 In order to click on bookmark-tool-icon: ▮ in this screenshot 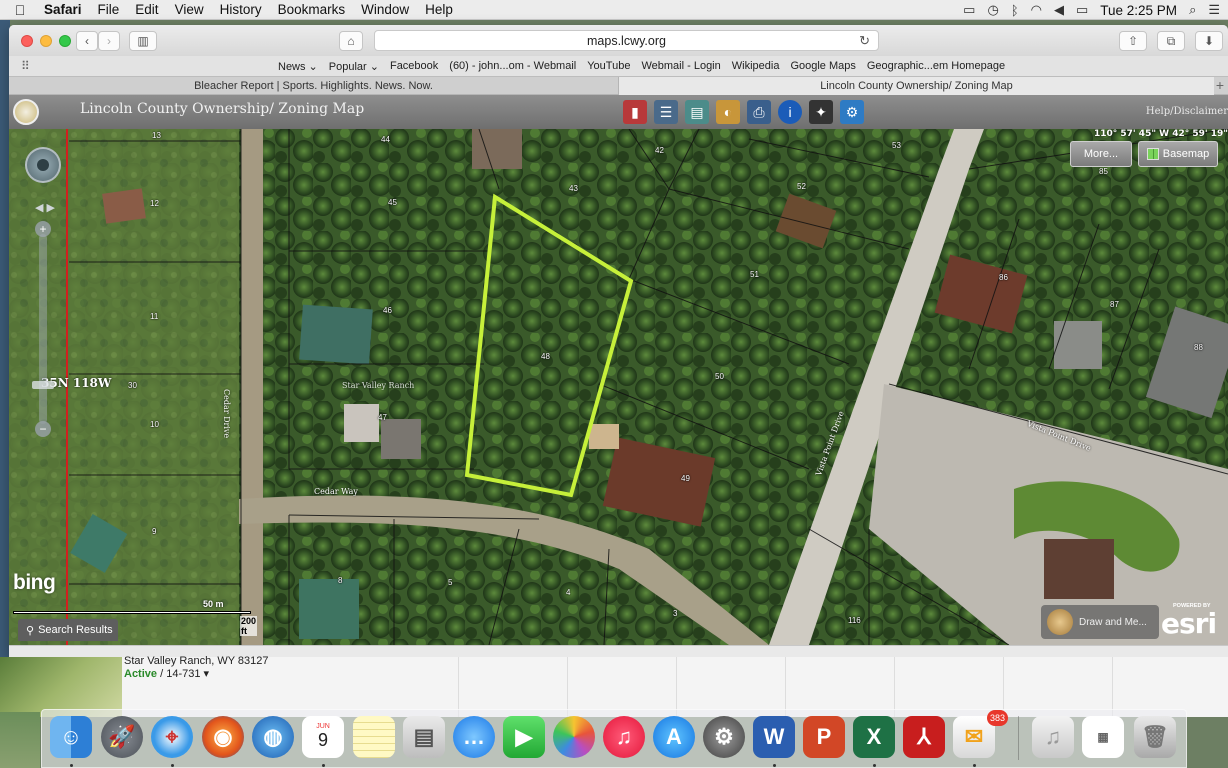, I will do `click(635, 112)`.